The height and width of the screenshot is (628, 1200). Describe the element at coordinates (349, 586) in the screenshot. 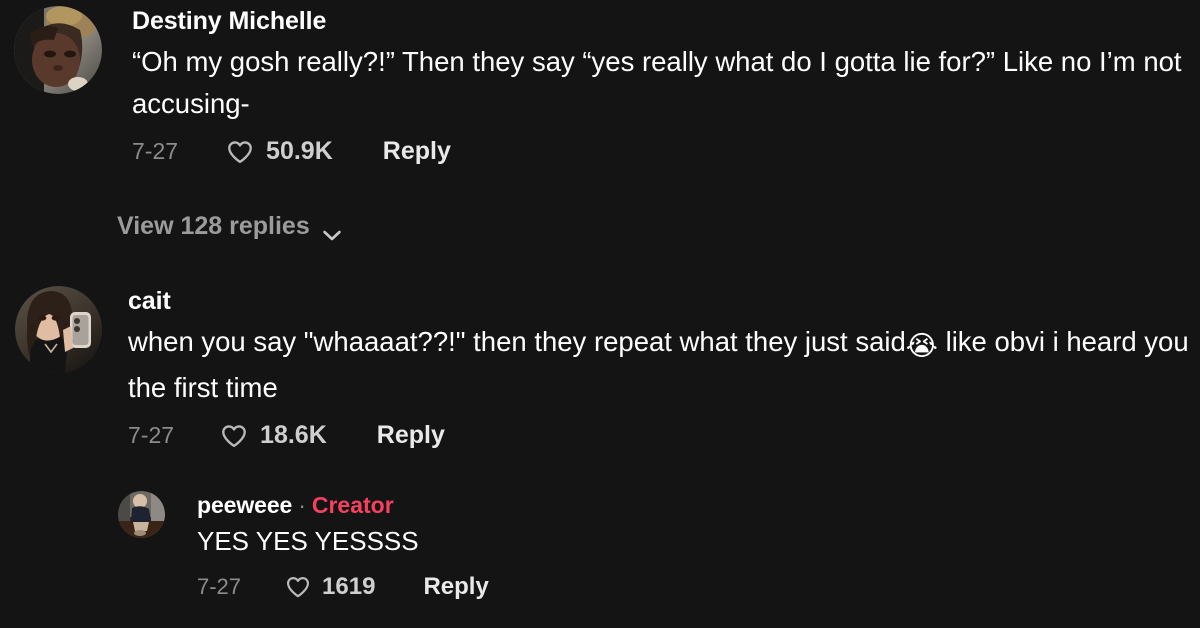

I see `like-count: 1619` at that location.